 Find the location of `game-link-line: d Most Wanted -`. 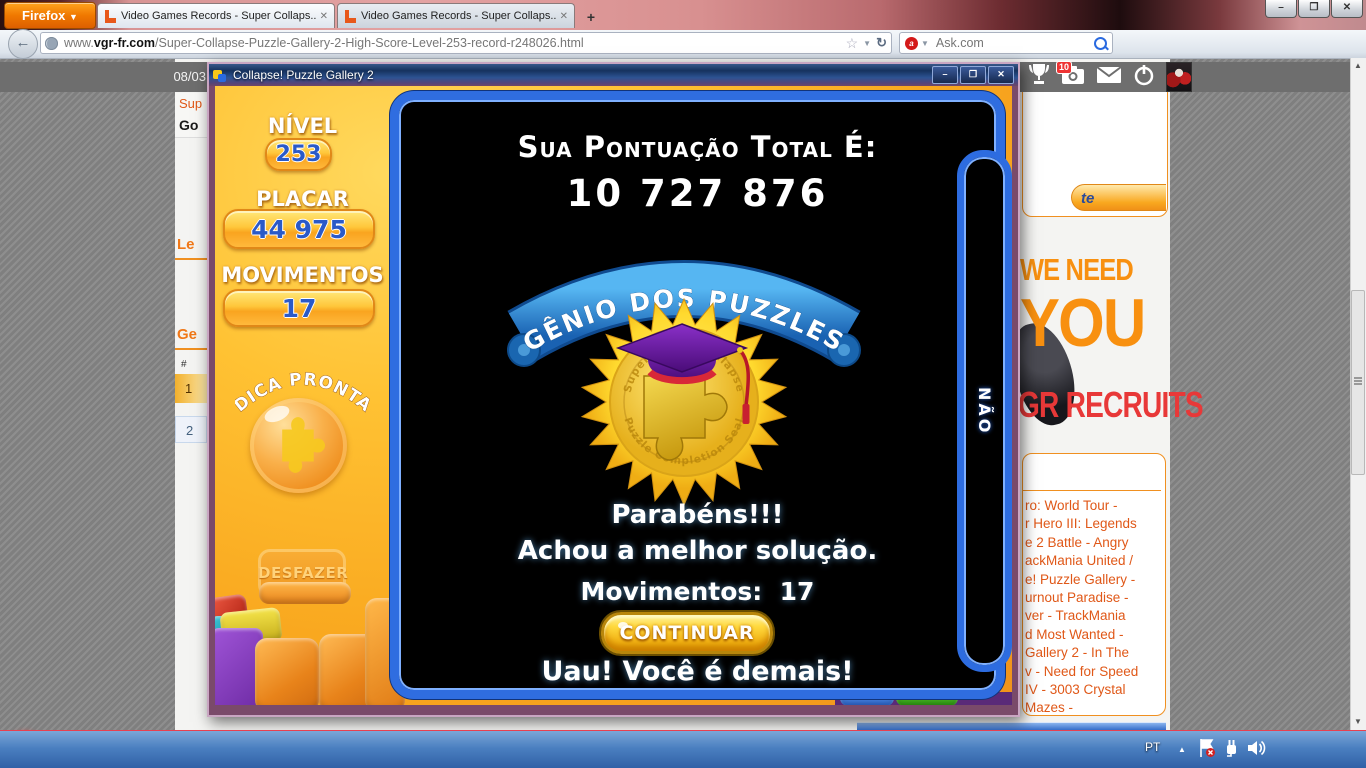

game-link-line: d Most Wanted - is located at coordinates (1094, 635).